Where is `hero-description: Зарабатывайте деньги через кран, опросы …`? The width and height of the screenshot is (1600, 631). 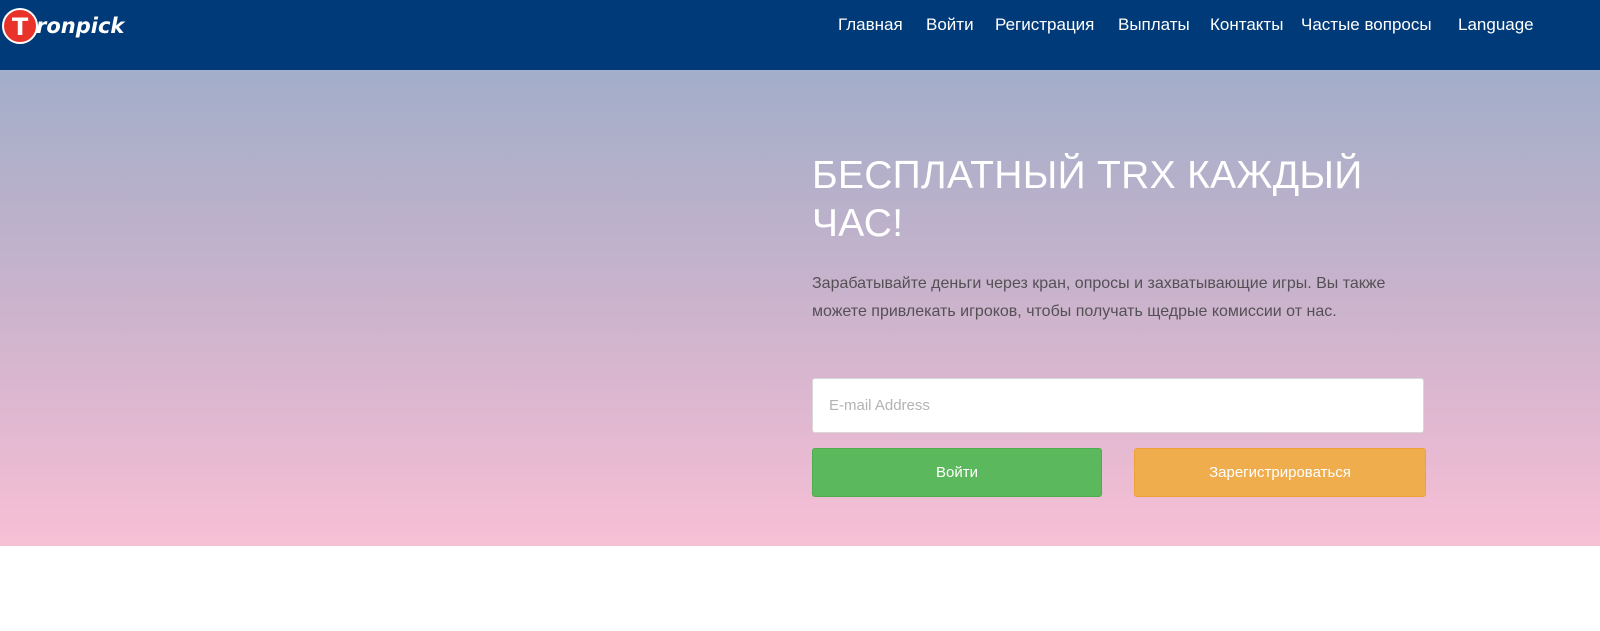 hero-description: Зарабатывайте деньги через кран, опросы … is located at coordinates (1099, 297).